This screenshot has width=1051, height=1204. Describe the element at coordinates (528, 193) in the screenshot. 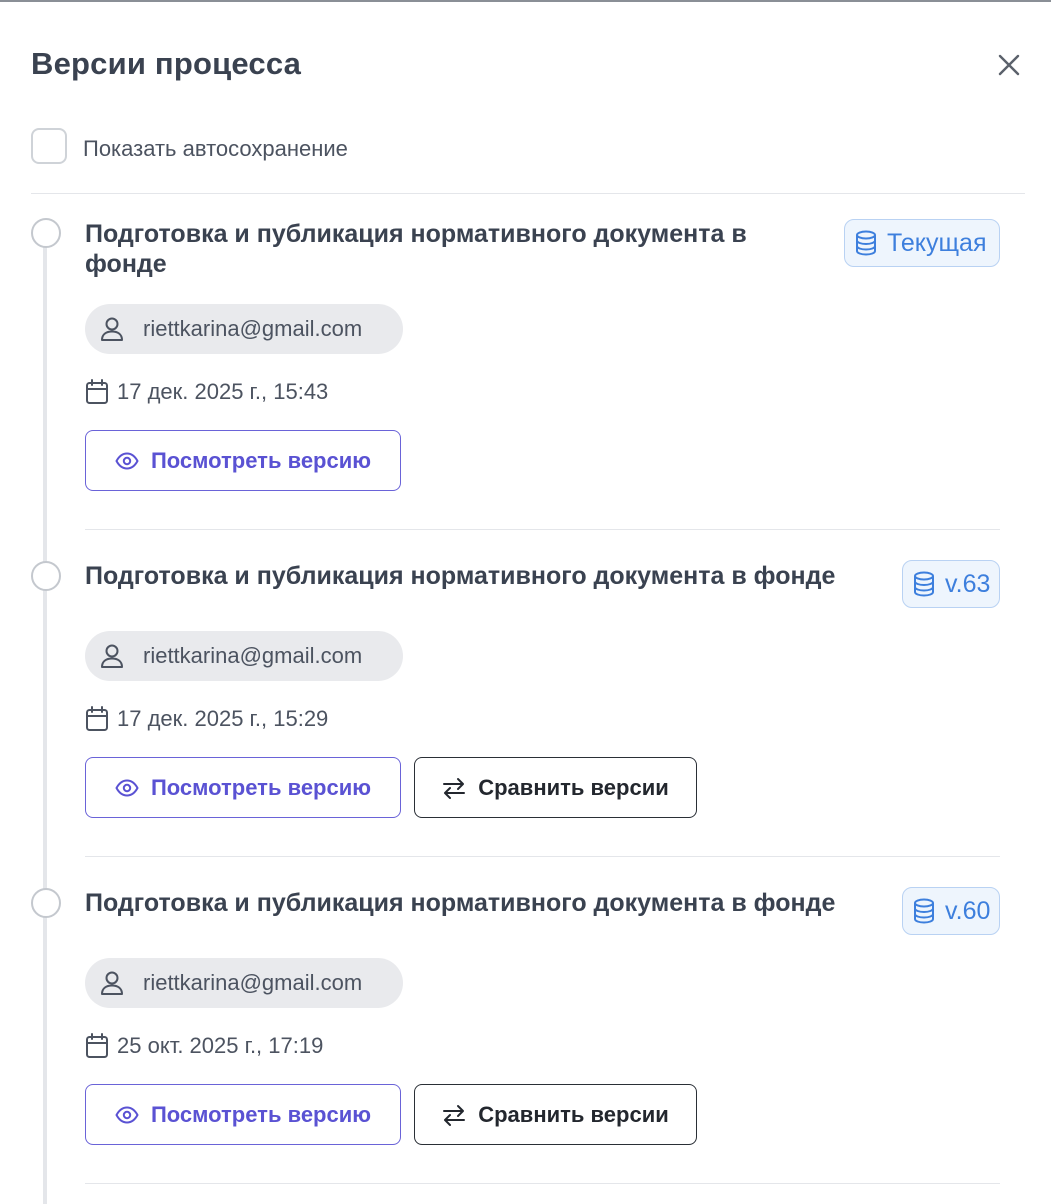

I see `header-divider` at that location.